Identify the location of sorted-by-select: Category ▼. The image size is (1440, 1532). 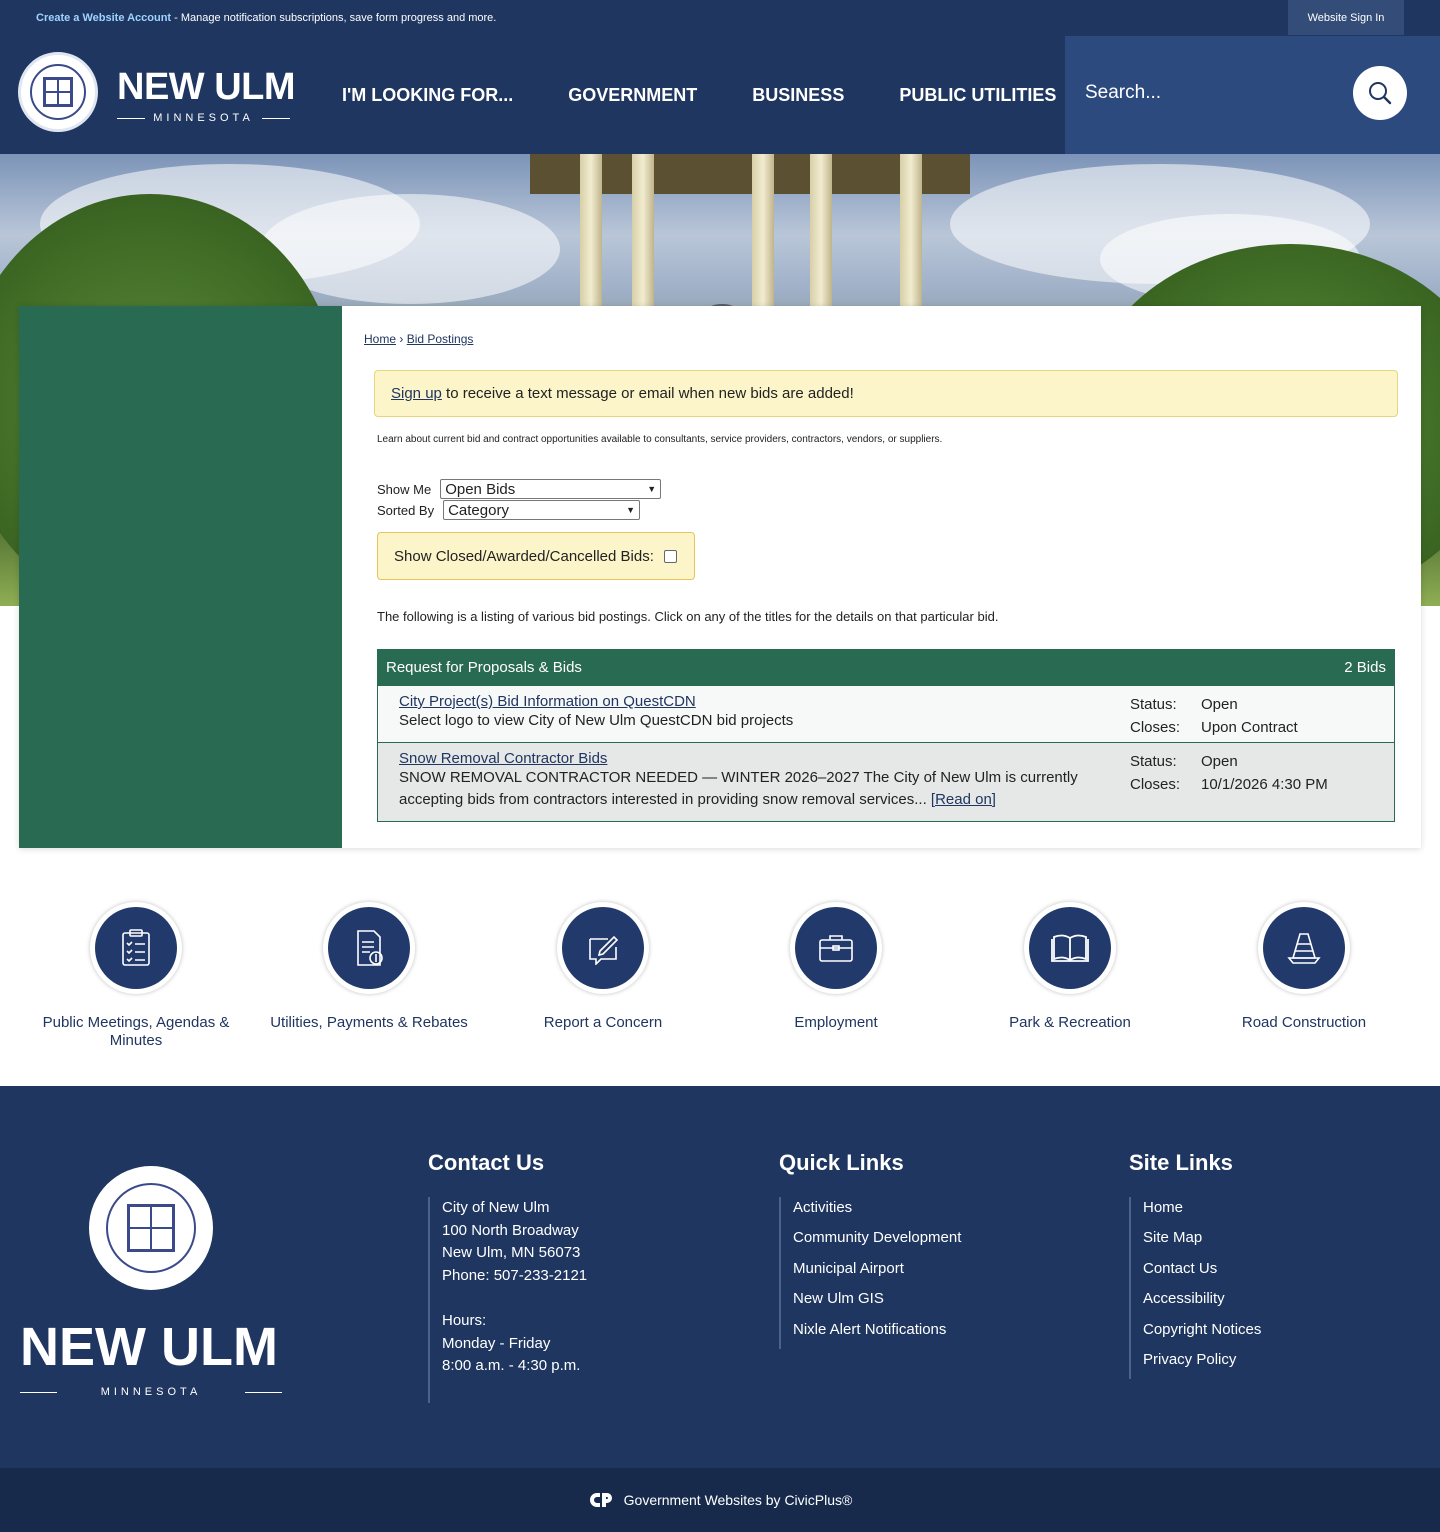
(542, 510).